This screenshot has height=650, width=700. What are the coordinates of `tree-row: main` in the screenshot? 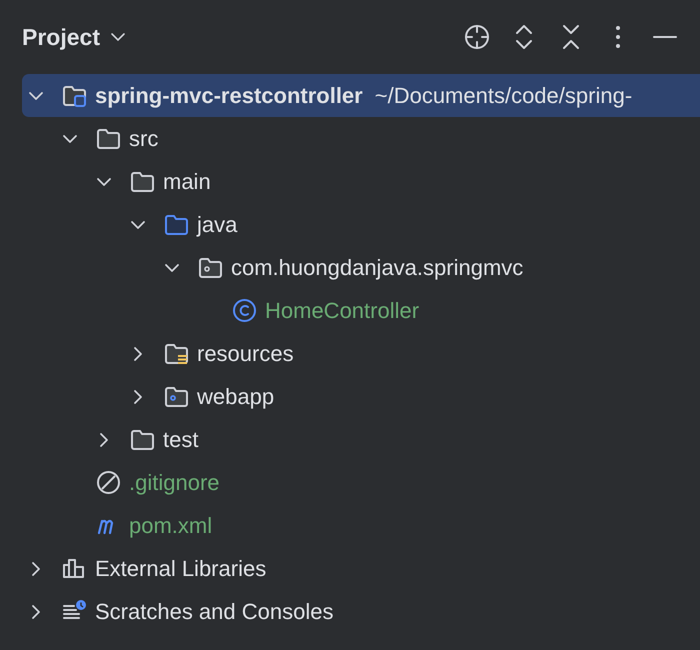 It's located at (361, 181).